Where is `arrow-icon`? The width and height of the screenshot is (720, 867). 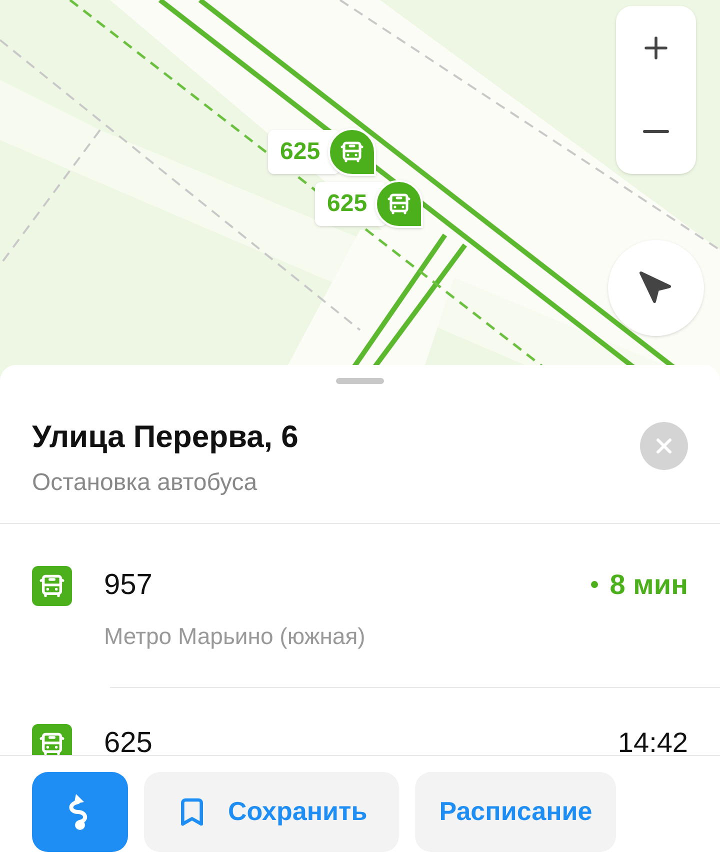 arrow-icon is located at coordinates (656, 288).